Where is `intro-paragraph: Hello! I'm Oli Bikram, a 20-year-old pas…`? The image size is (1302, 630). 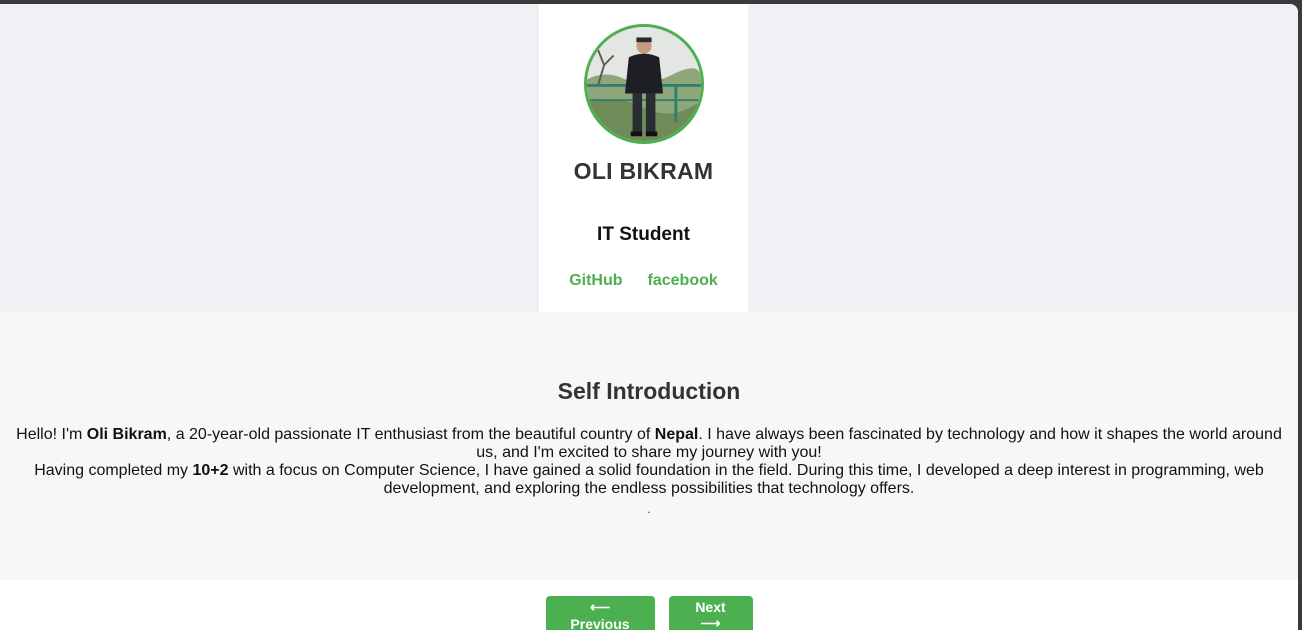 intro-paragraph: Hello! I'm Oli Bikram, a 20-year-old pas… is located at coordinates (649, 462).